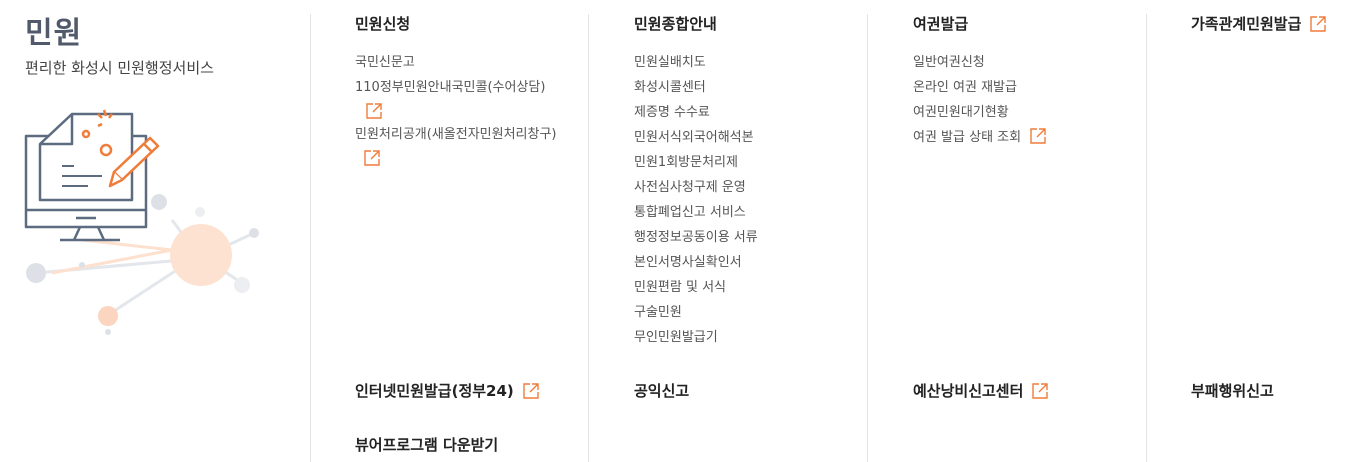 This screenshot has height=462, width=1366. Describe the element at coordinates (1053, 24) in the screenshot. I see `menu-group-title: 여권발급` at that location.